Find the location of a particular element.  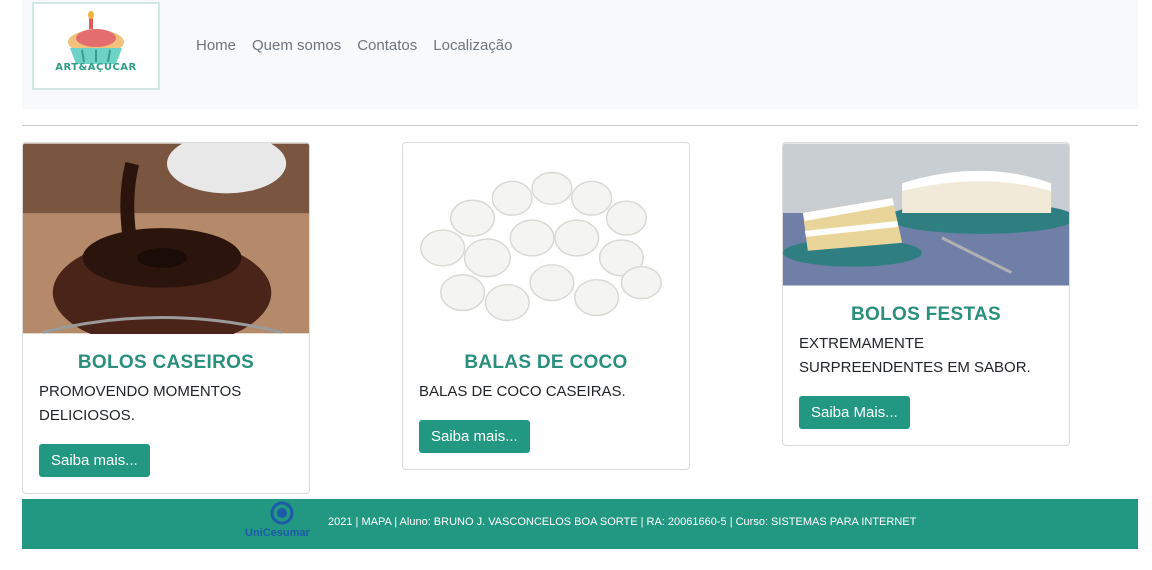

brand-logo: ART&AÇUCAR is located at coordinates (96, 46).